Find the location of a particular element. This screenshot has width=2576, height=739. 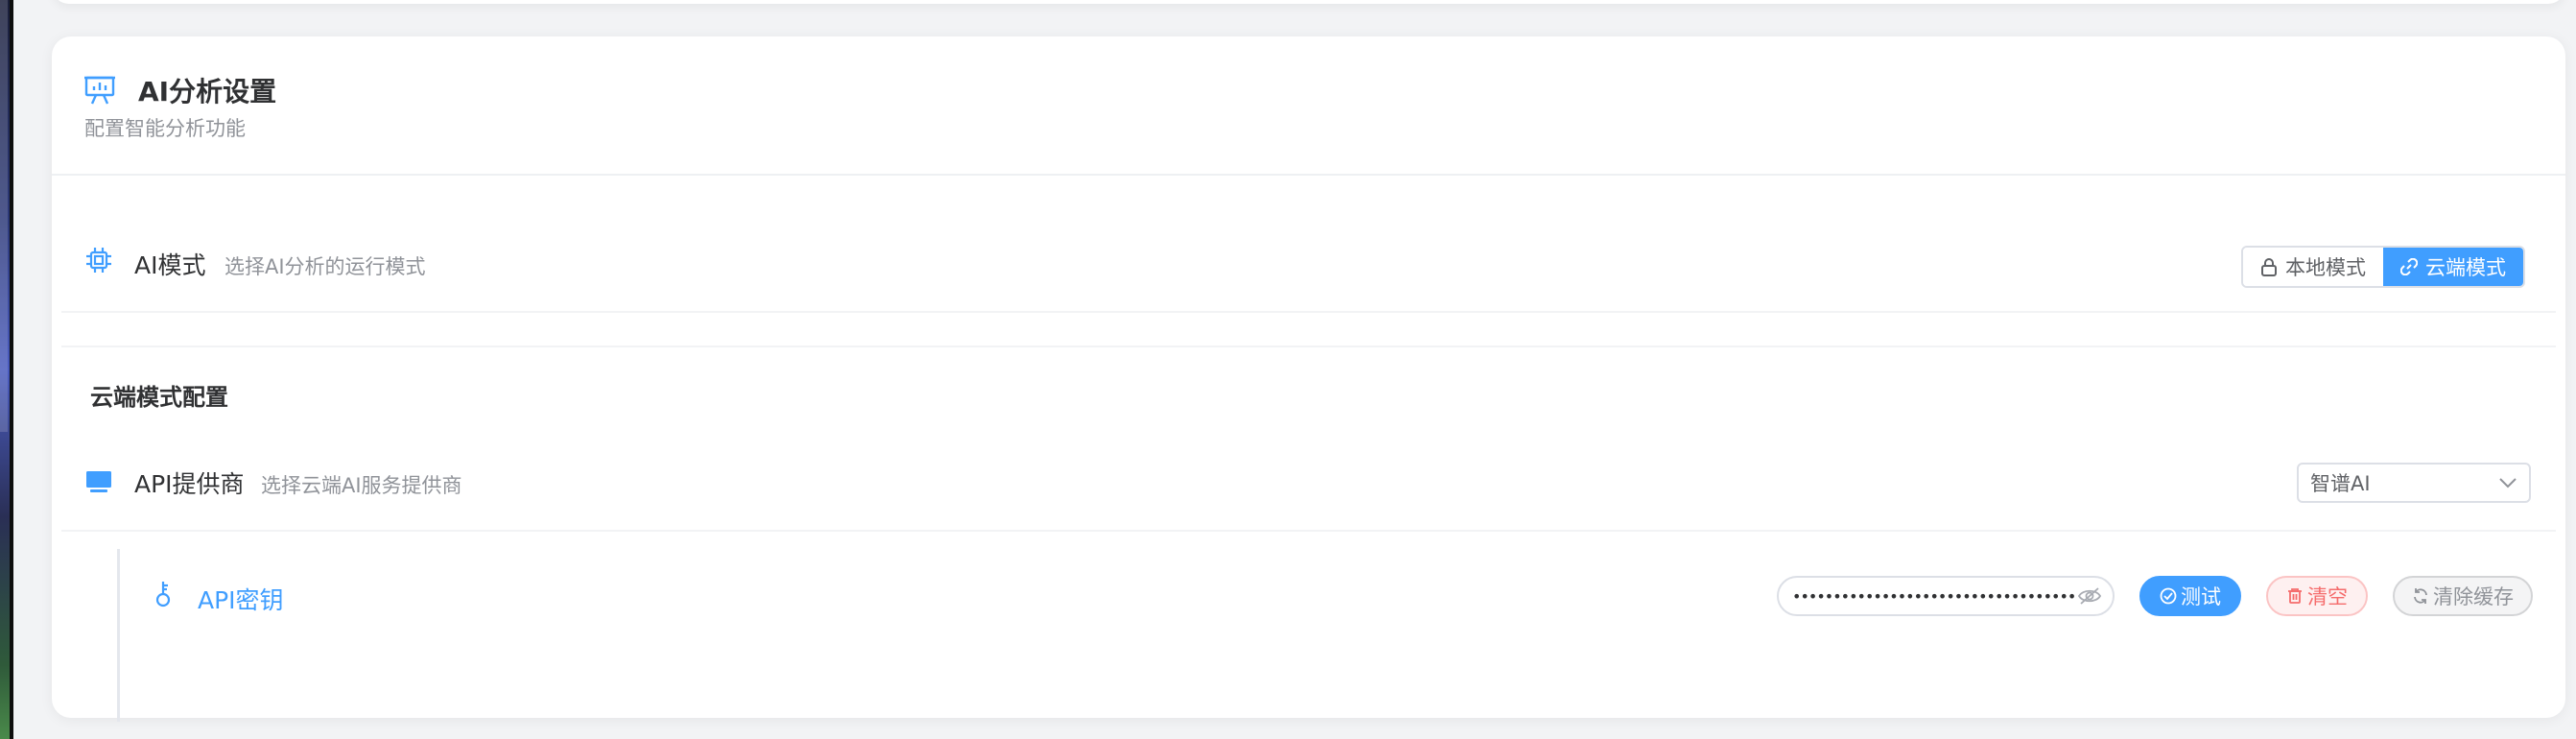

test-button: 测试 is located at coordinates (2190, 596).